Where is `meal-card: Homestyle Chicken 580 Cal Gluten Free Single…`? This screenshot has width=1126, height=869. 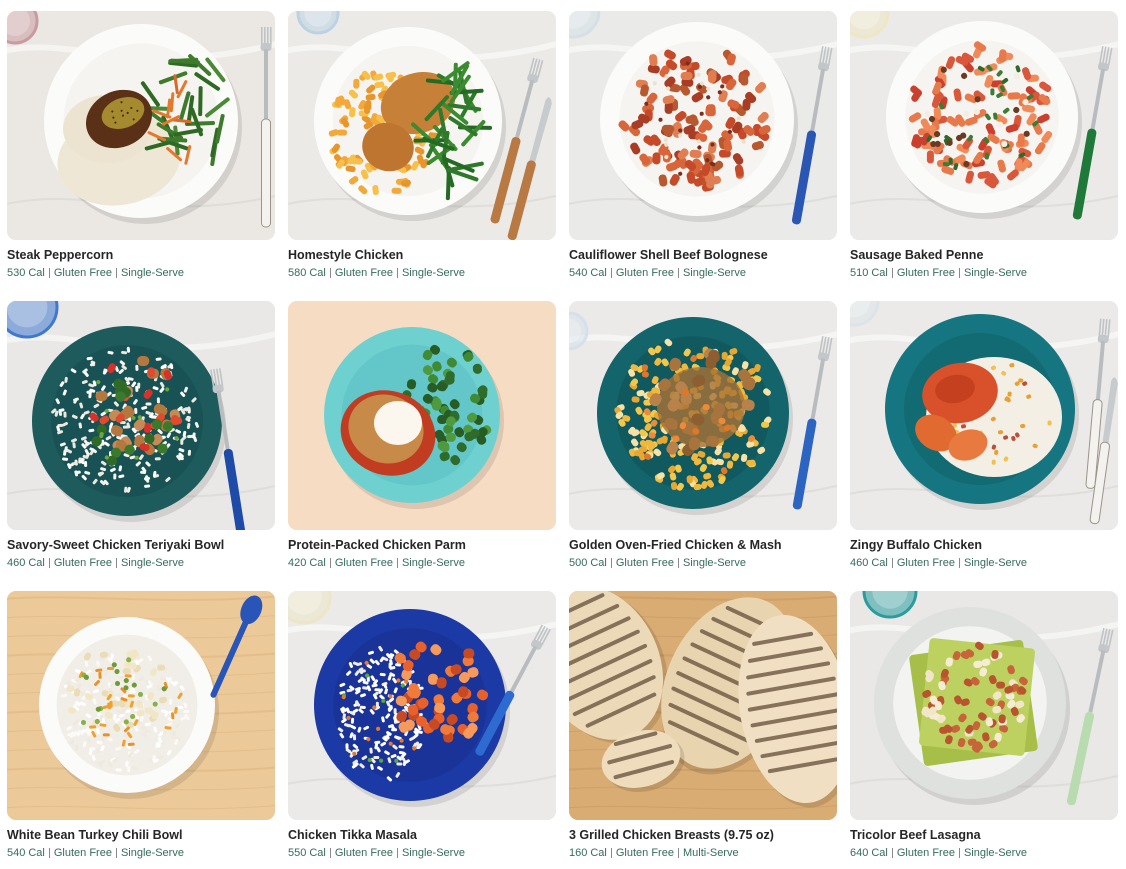
meal-card: Homestyle Chicken 580 Cal Gluten Free Single… is located at coordinates (422, 145).